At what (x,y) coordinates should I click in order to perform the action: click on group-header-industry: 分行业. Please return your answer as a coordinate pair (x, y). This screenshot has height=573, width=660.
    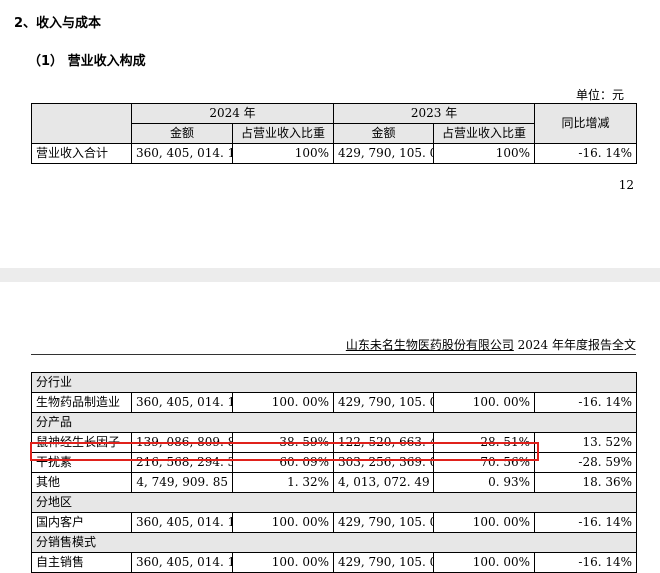
    Looking at the image, I should click on (334, 382).